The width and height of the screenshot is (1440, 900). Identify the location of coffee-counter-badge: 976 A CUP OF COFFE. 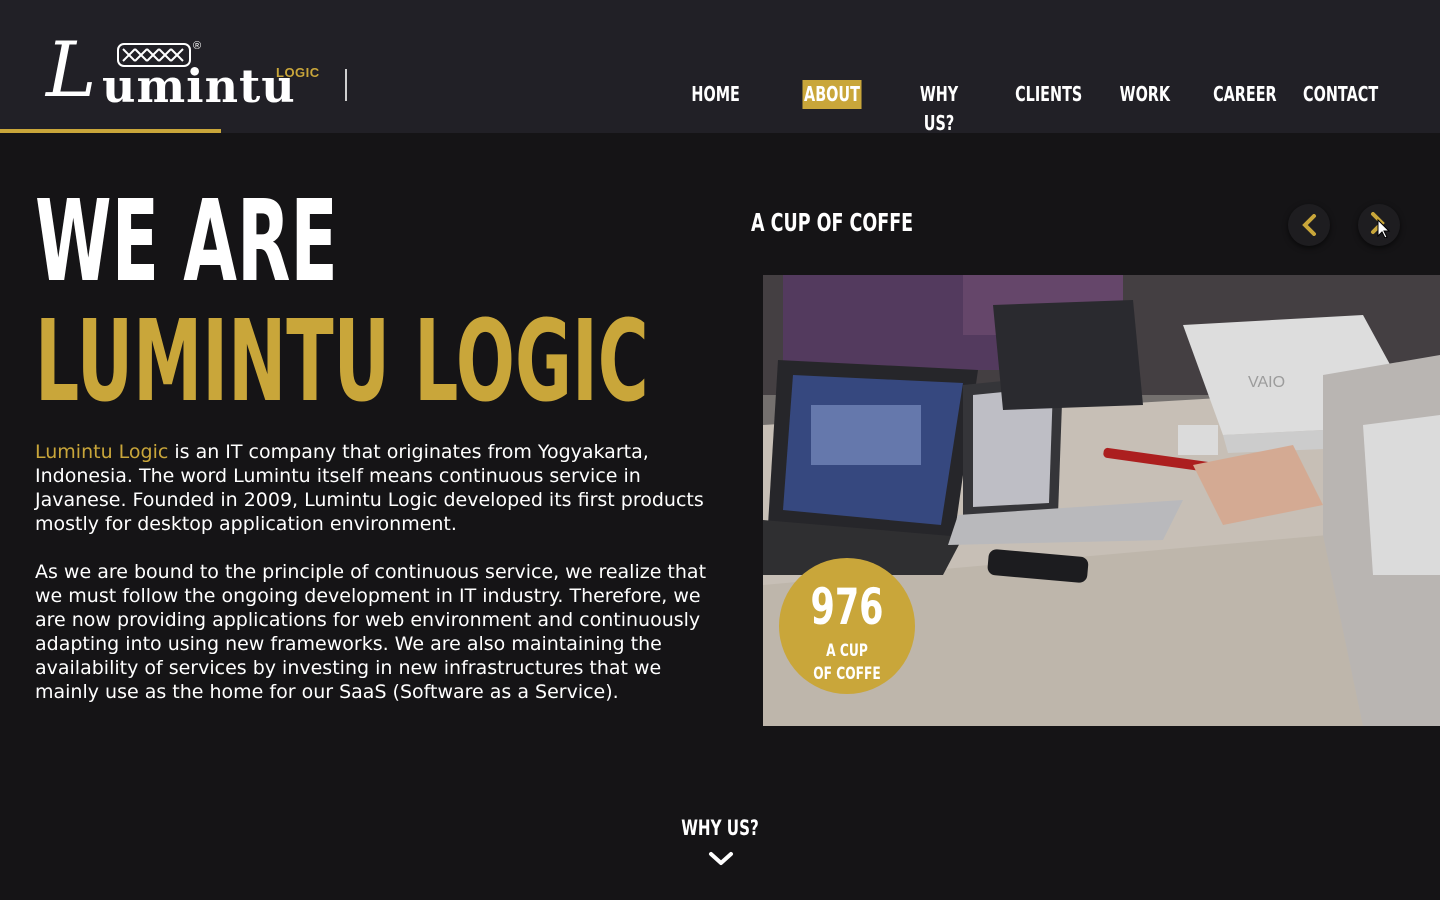
(847, 626).